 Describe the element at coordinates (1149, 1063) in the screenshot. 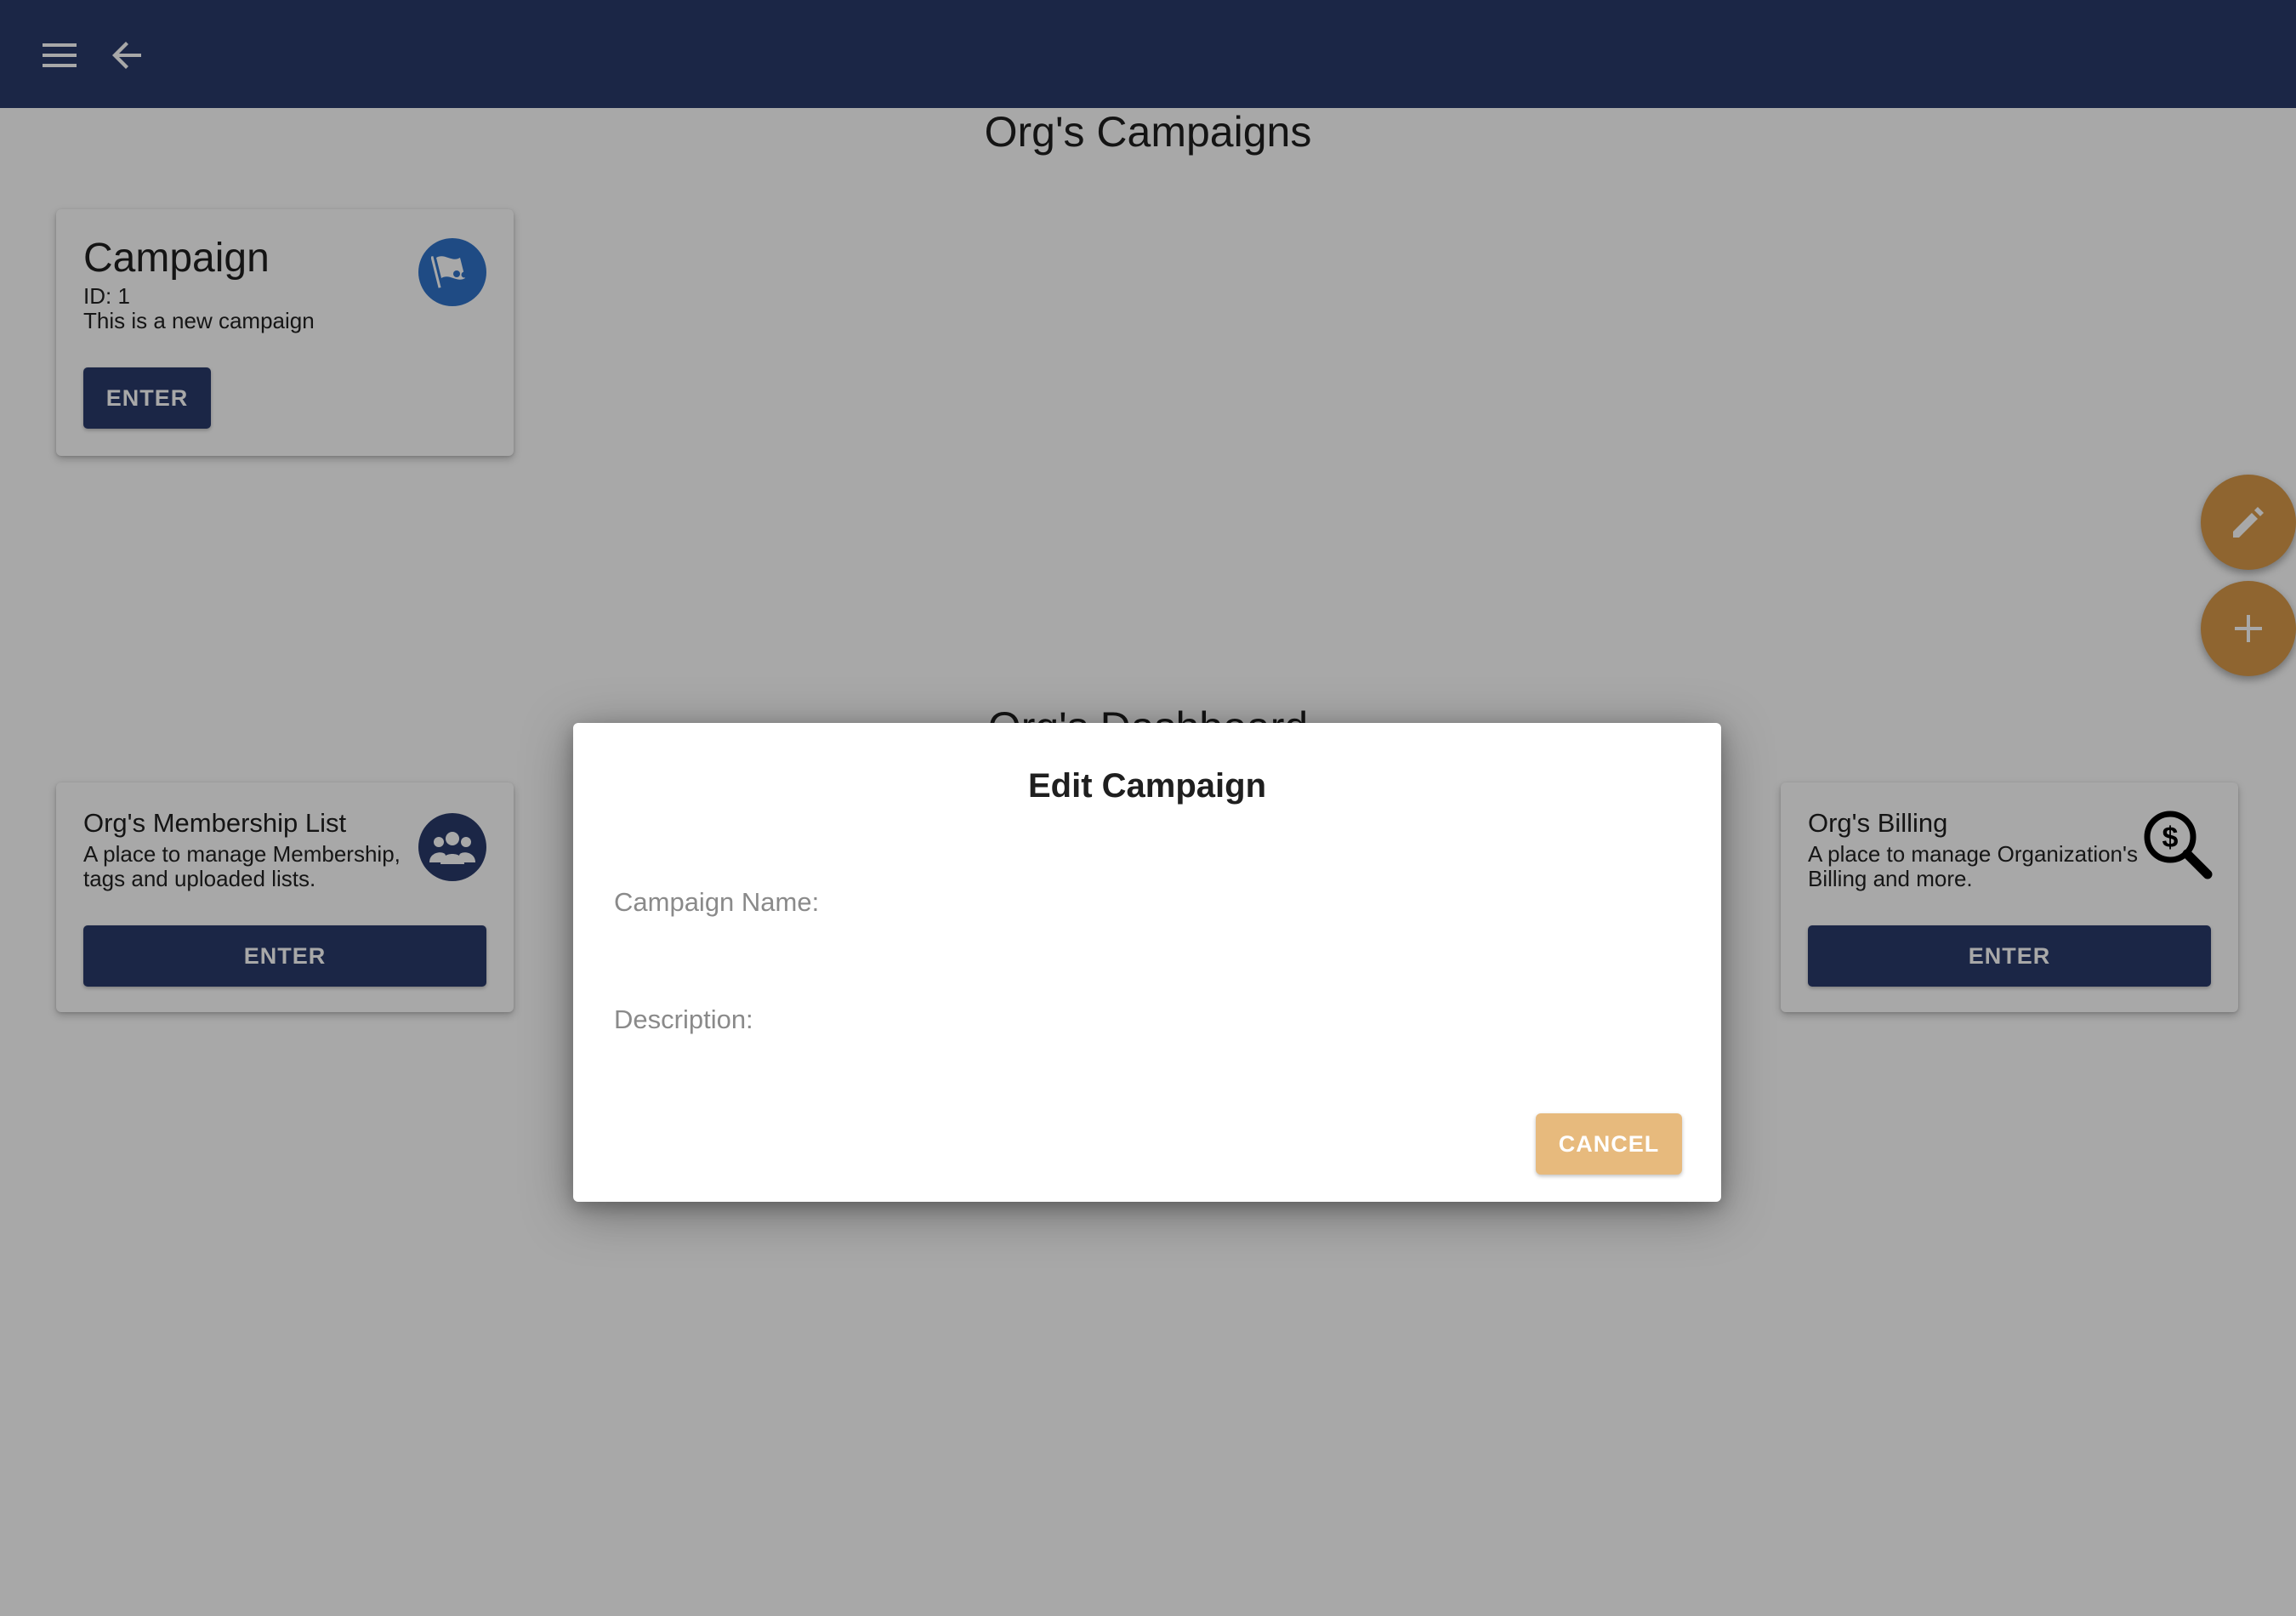

I see `description-input` at that location.